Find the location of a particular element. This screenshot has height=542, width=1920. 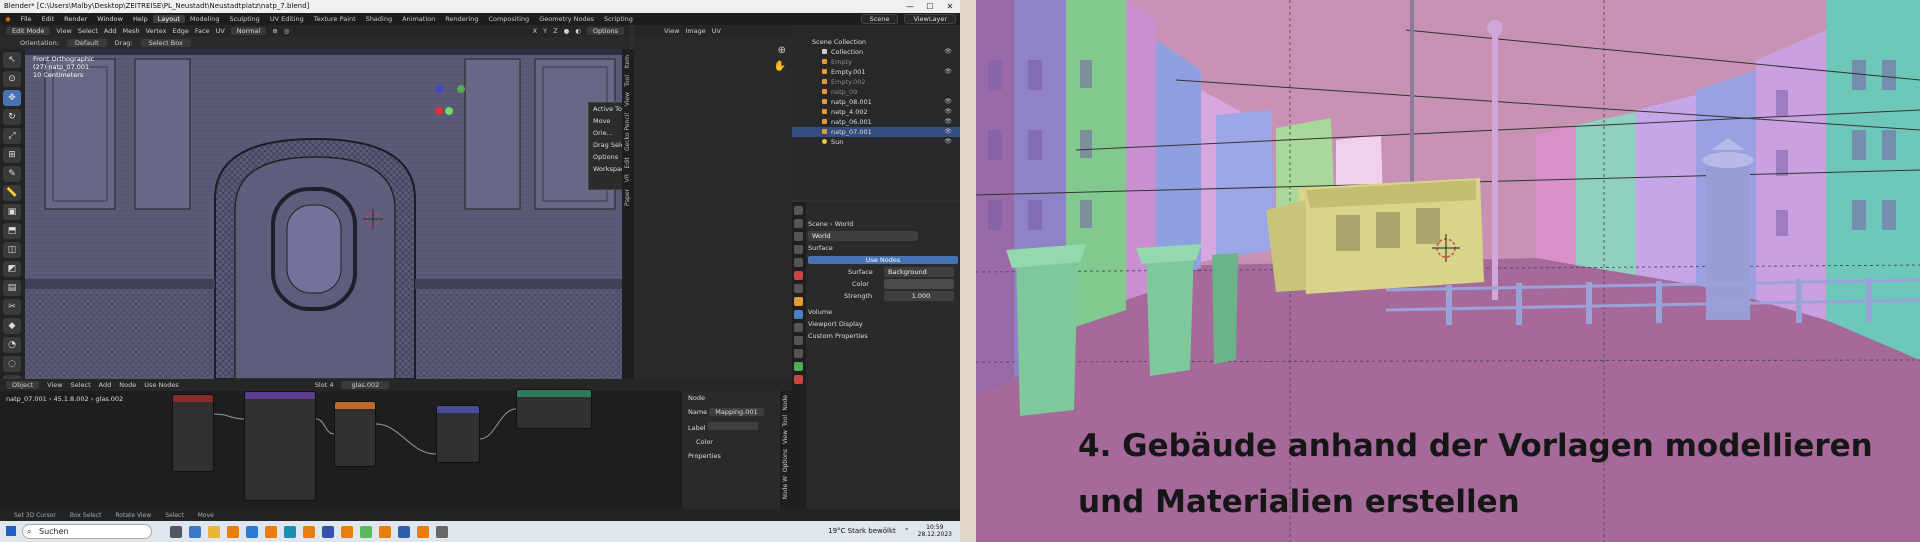

world-datablock: World is located at coordinates (883, 236).